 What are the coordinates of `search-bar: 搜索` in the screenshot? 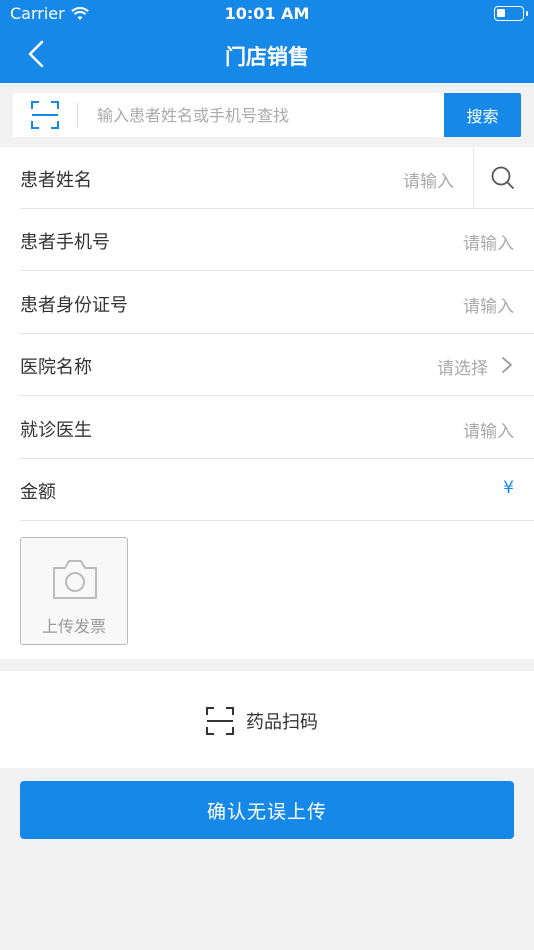 It's located at (267, 115).